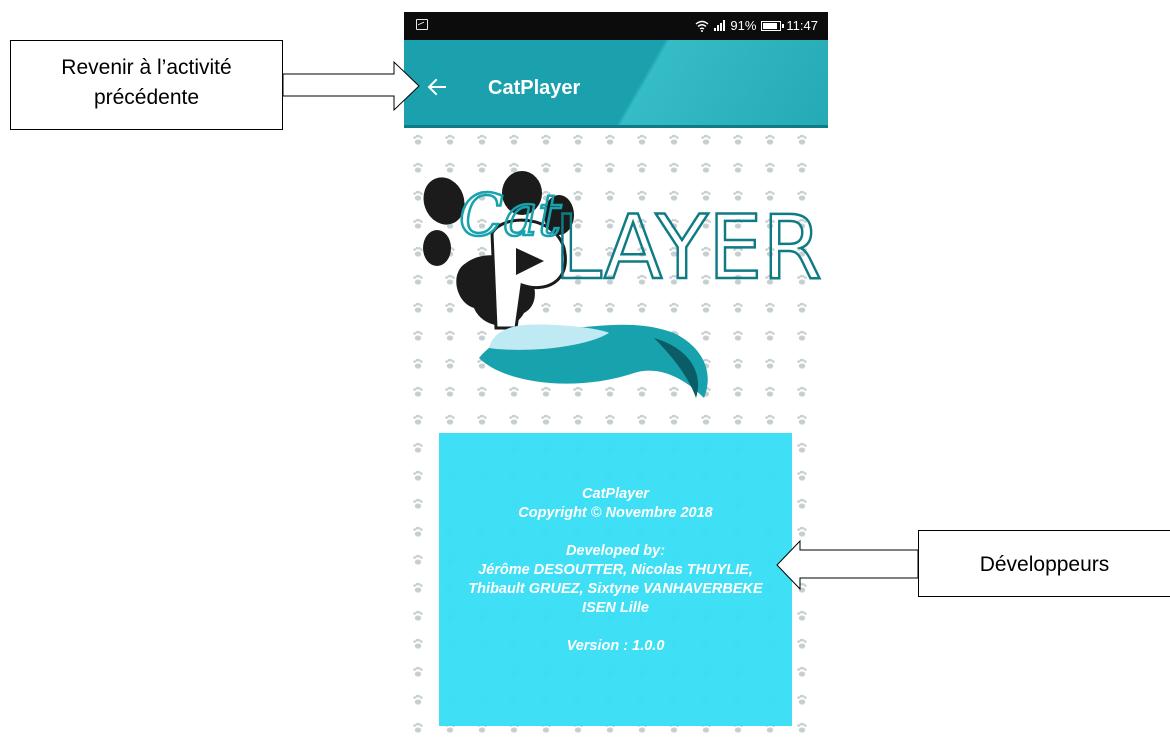  Describe the element at coordinates (847, 565) in the screenshot. I see `callout-developers-arrow` at that location.